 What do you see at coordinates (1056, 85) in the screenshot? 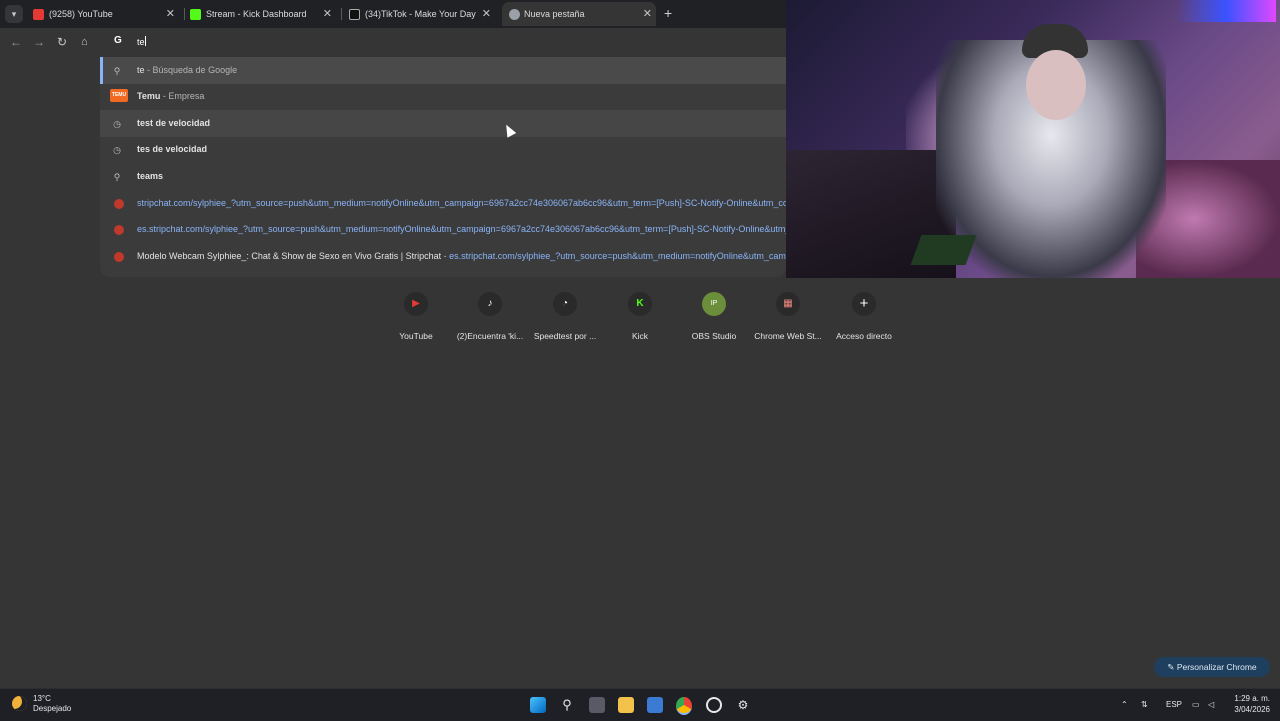
I see `webcam-head` at bounding box center [1056, 85].